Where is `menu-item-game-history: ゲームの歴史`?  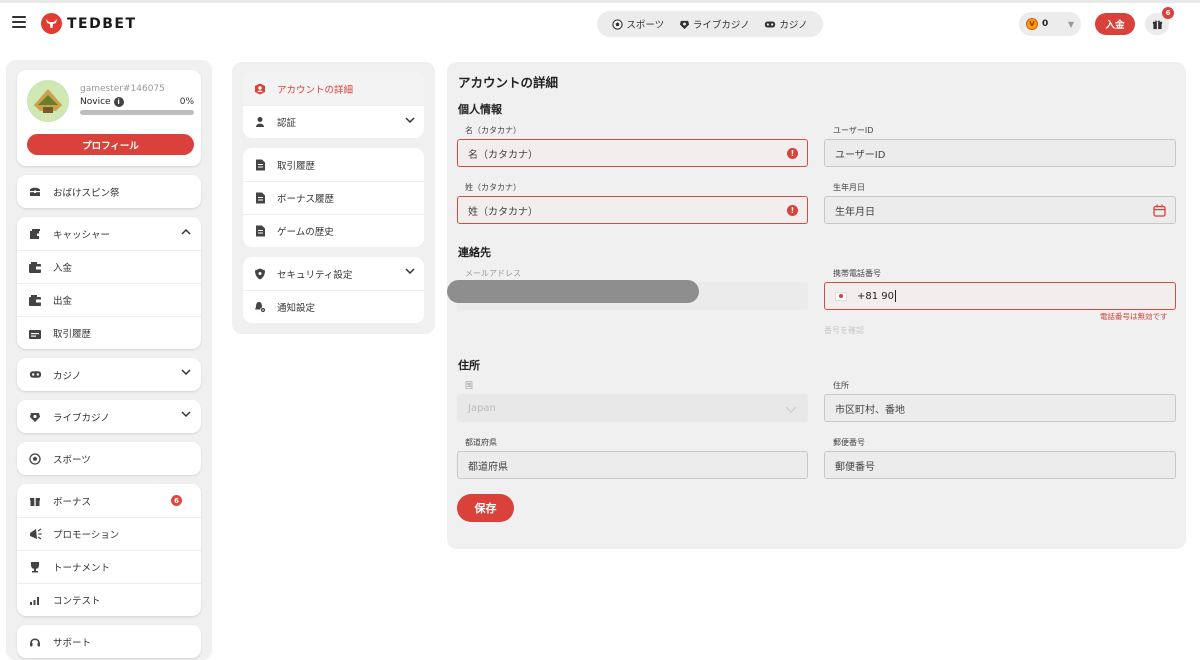 menu-item-game-history: ゲームの歴史 is located at coordinates (333, 230).